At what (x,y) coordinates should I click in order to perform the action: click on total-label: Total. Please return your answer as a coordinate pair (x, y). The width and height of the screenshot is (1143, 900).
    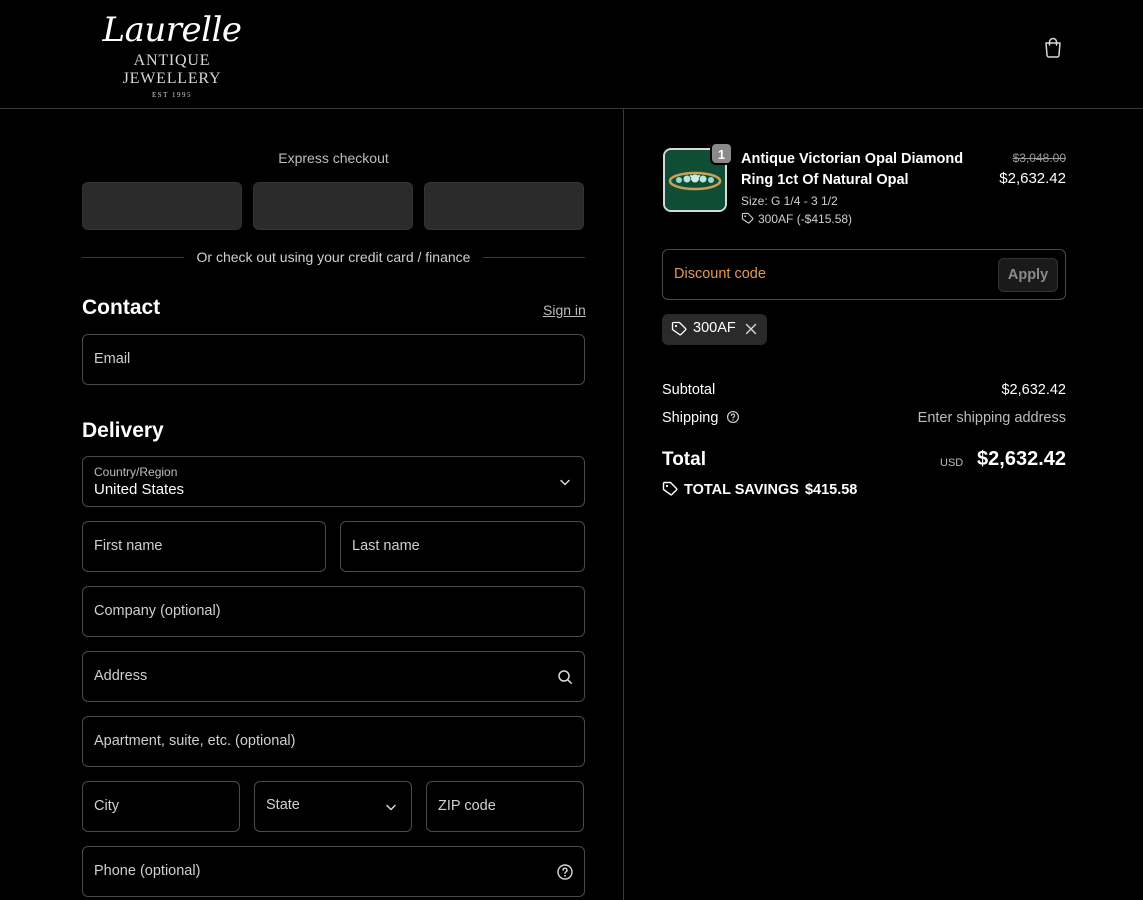
    Looking at the image, I should click on (684, 459).